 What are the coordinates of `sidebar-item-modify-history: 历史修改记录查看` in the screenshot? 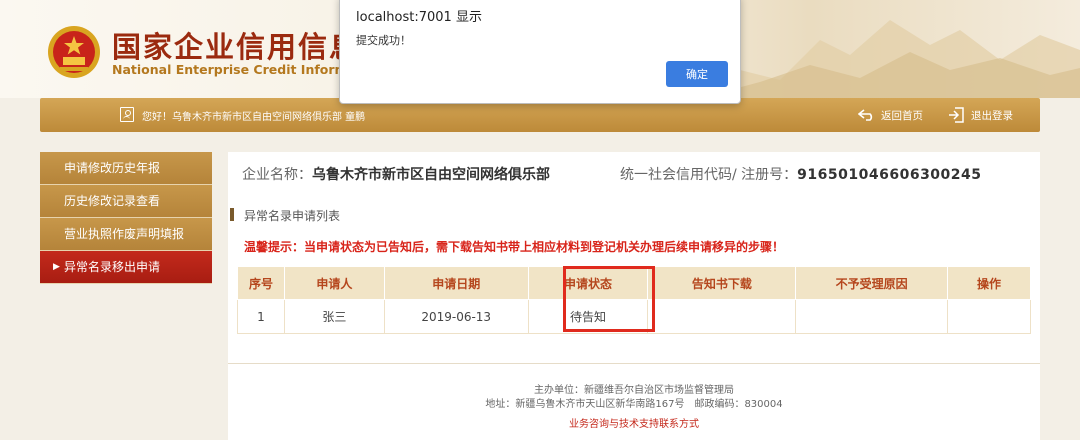 It's located at (126, 201).